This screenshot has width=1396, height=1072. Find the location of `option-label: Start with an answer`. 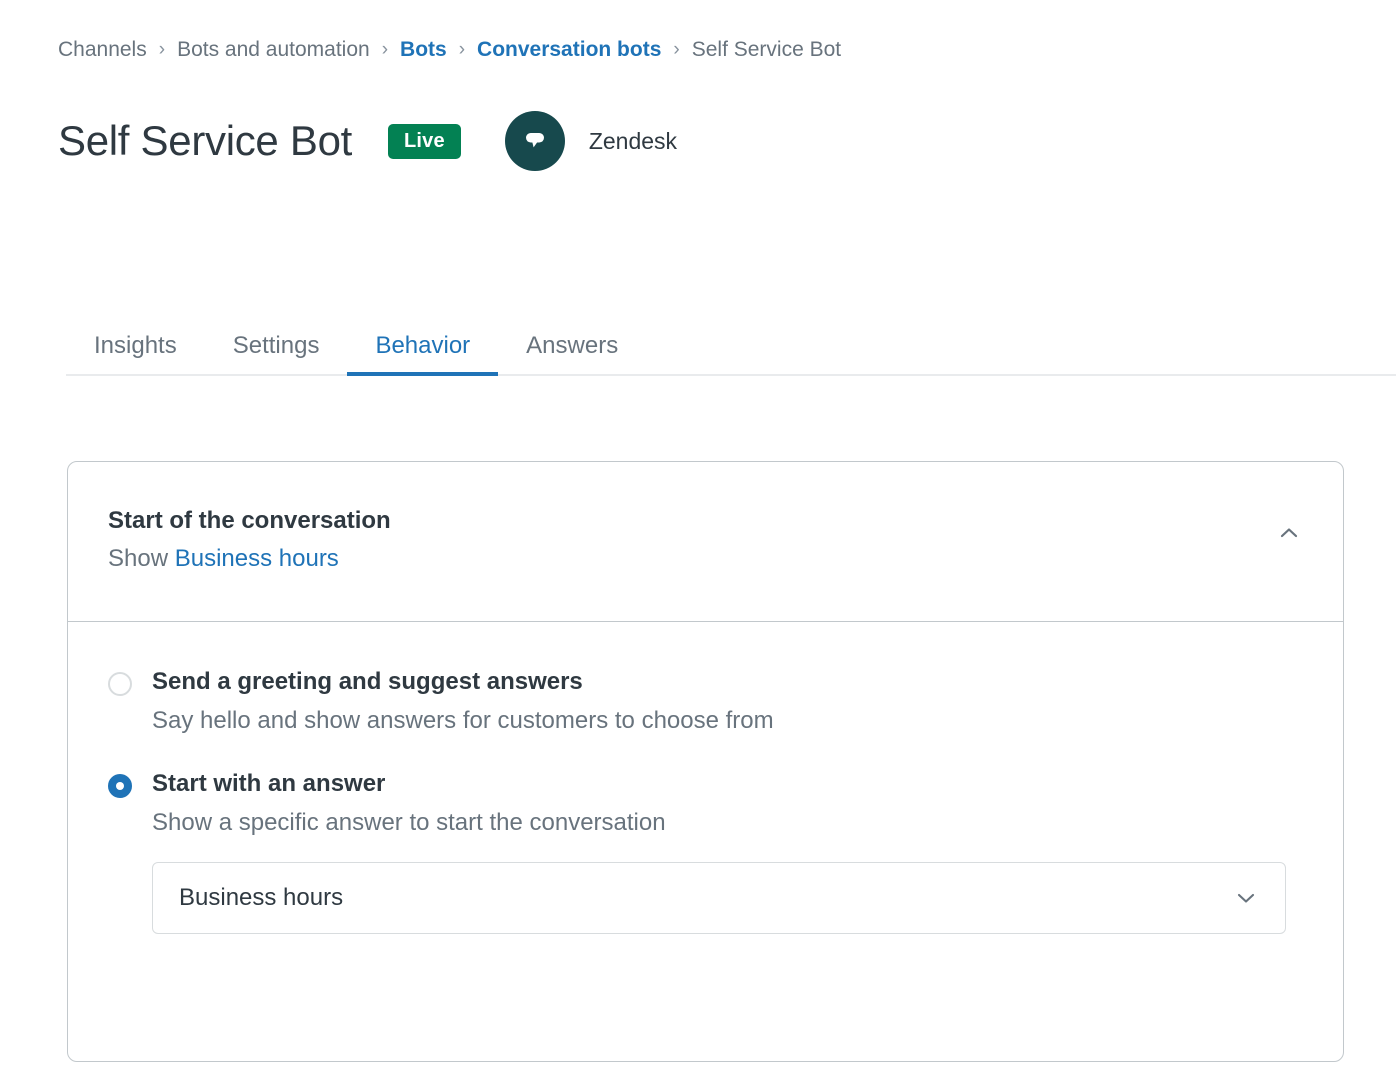

option-label: Start with an answer is located at coordinates (269, 784).